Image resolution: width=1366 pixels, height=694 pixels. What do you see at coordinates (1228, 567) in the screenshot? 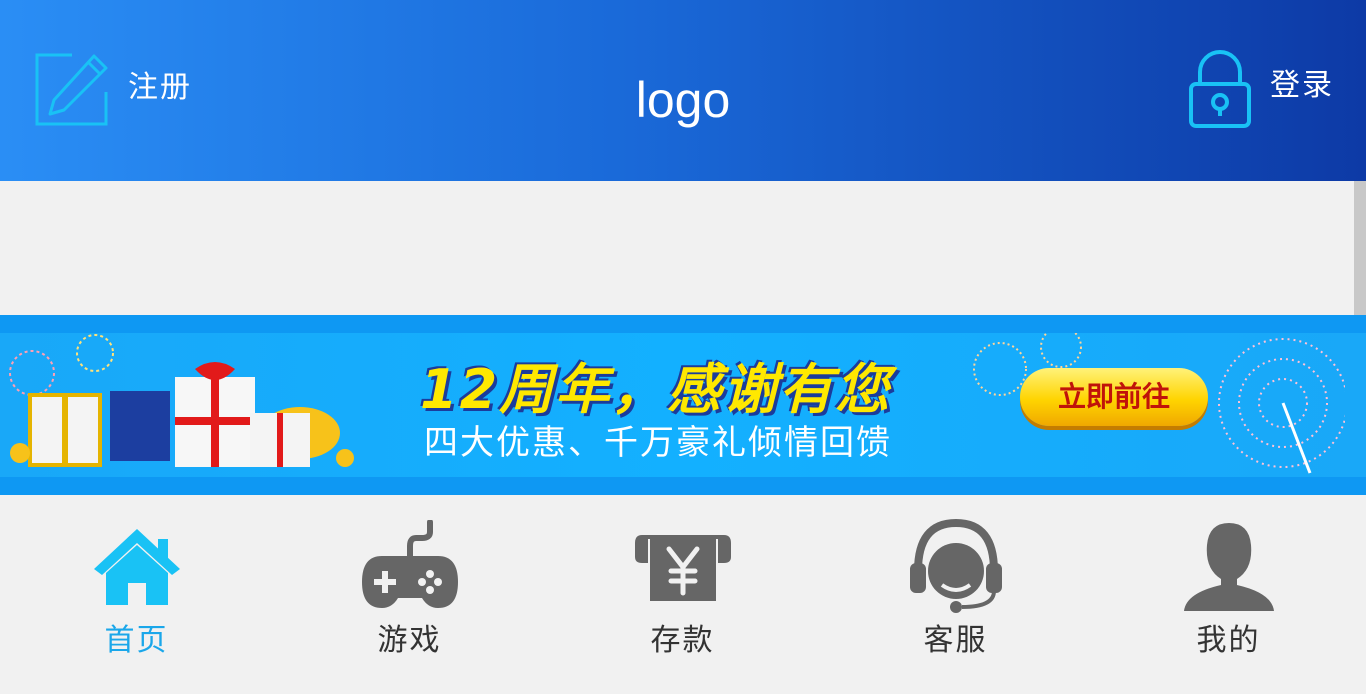
I see `user-icon` at bounding box center [1228, 567].